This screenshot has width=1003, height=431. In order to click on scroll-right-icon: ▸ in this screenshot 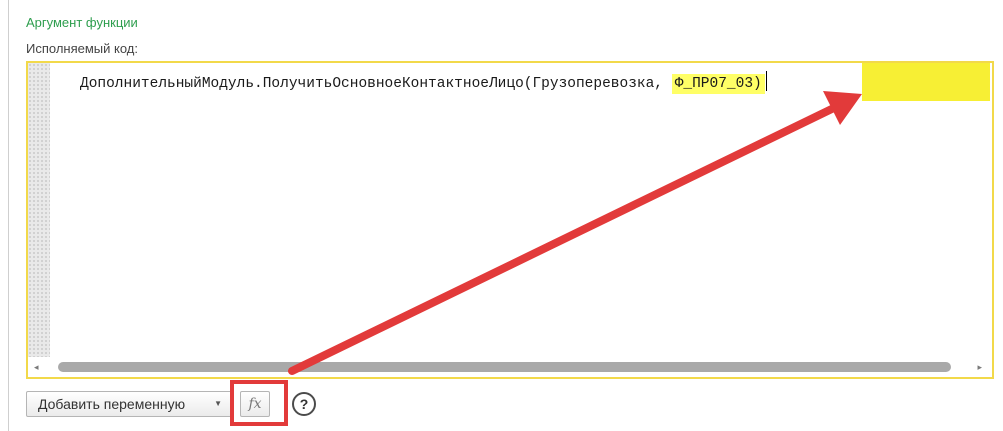, I will do `click(979, 367)`.